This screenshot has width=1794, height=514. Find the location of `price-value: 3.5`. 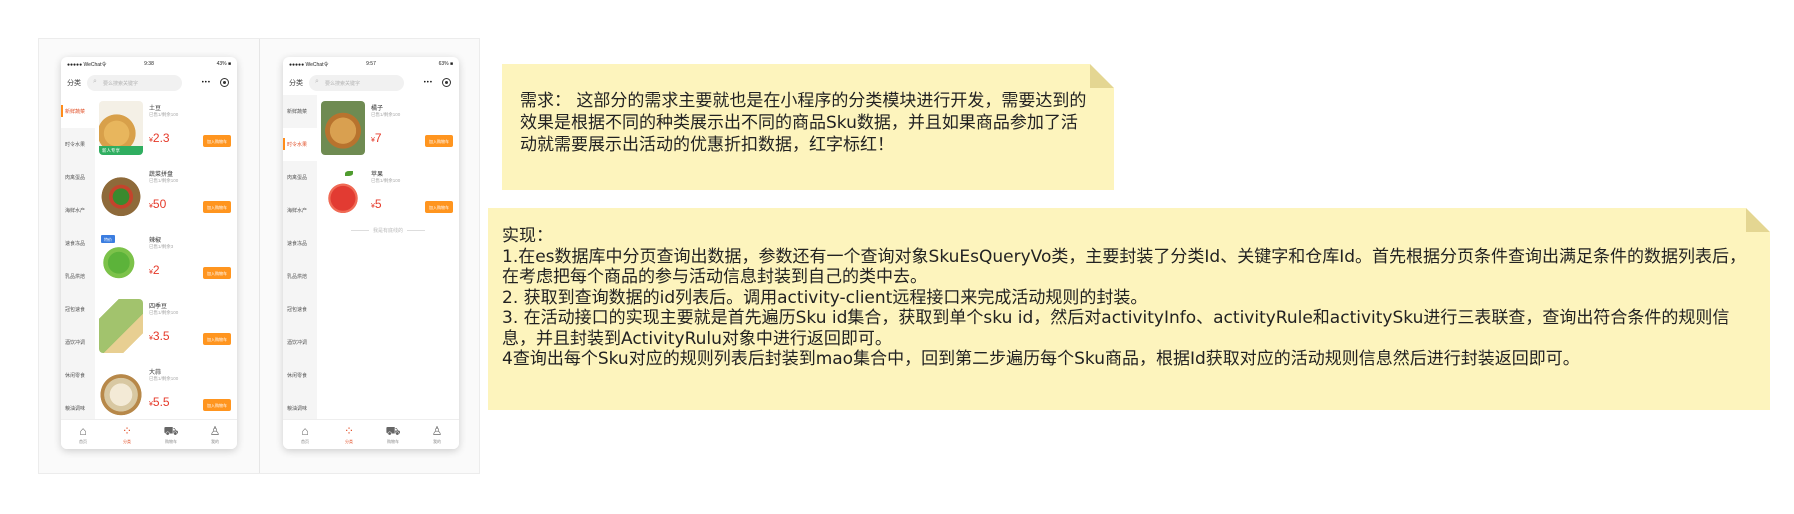

price-value: 3.5 is located at coordinates (161, 336).